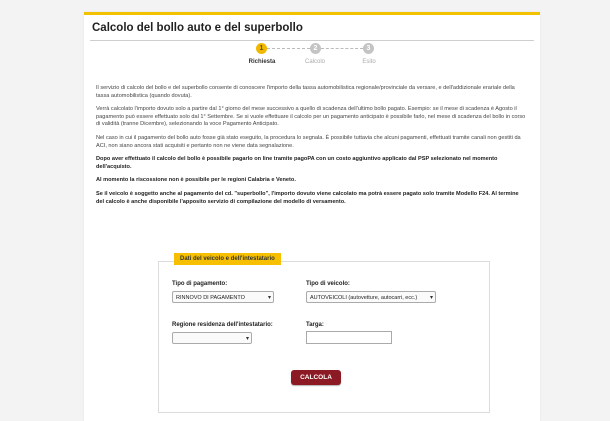  Describe the element at coordinates (261, 48) in the screenshot. I see `step-1-circle: 1` at that location.